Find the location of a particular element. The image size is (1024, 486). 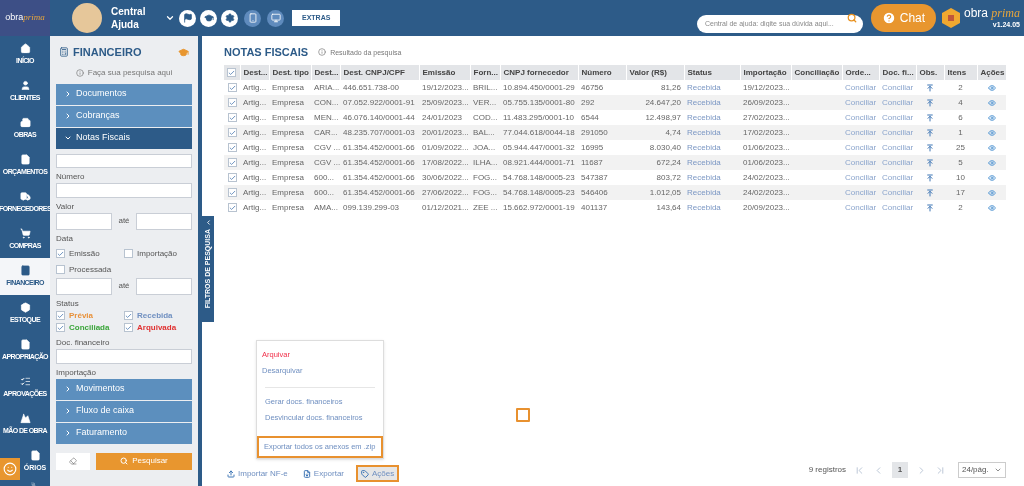

table-cell: 81,26 is located at coordinates (655, 87).